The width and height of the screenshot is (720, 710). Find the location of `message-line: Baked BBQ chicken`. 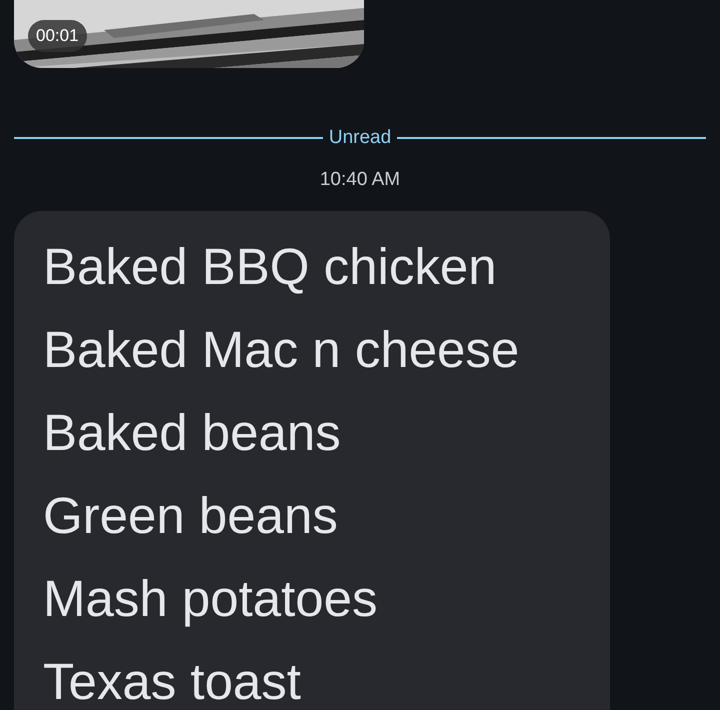

message-line: Baked BBQ chicken is located at coordinates (270, 267).